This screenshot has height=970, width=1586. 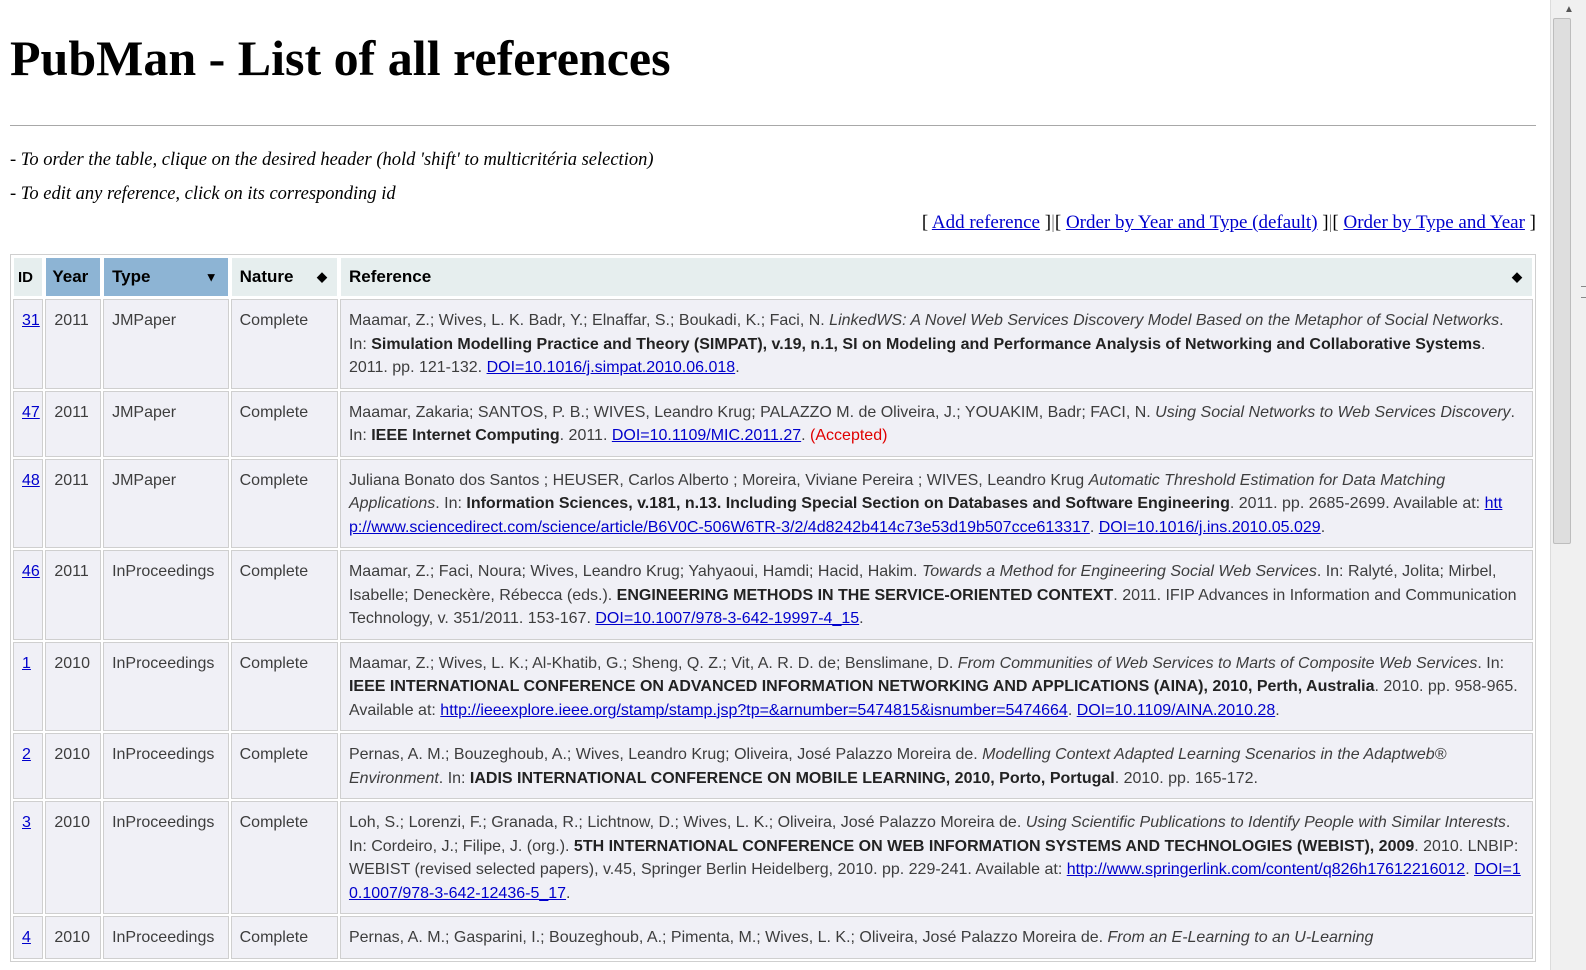 I want to click on ref-doi-link: DOI=10.1016/j.ins.2010.05.029, so click(x=1210, y=527).